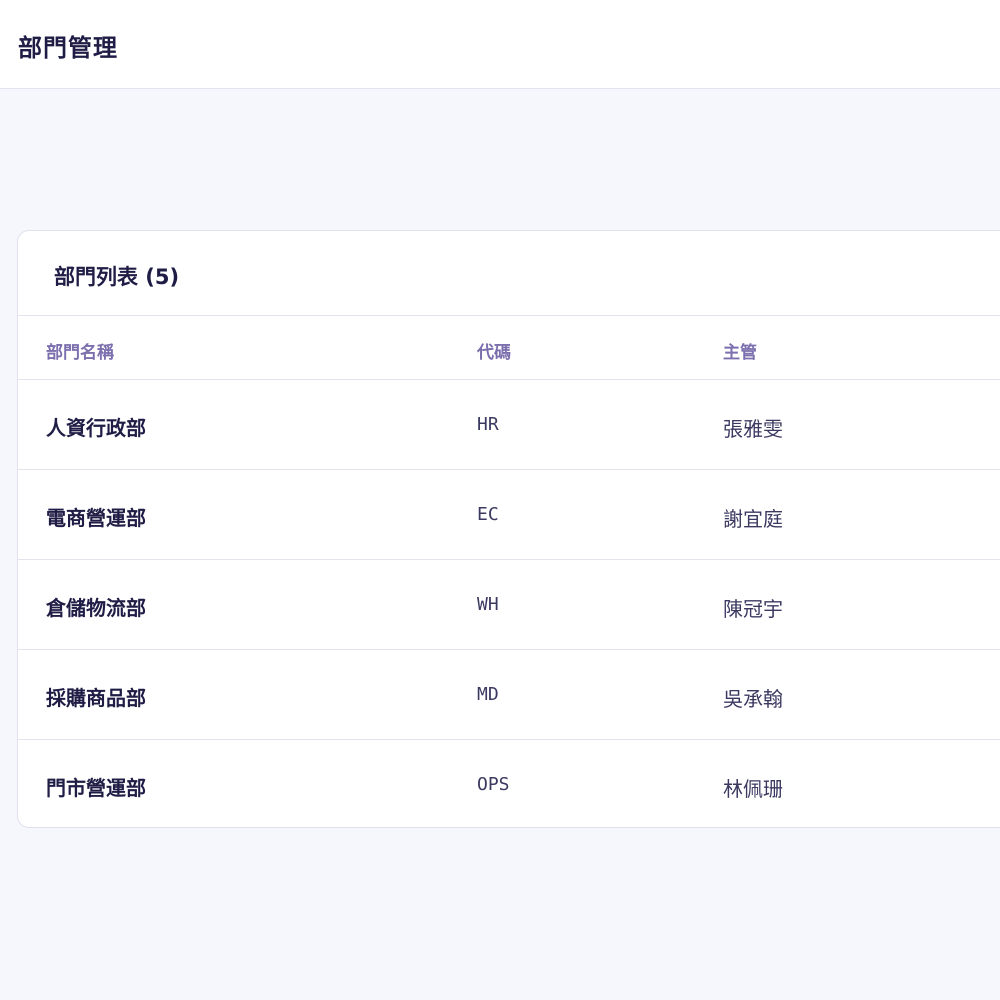 The width and height of the screenshot is (1000, 1000). I want to click on department-manager: 陳冠宇, so click(753, 609).